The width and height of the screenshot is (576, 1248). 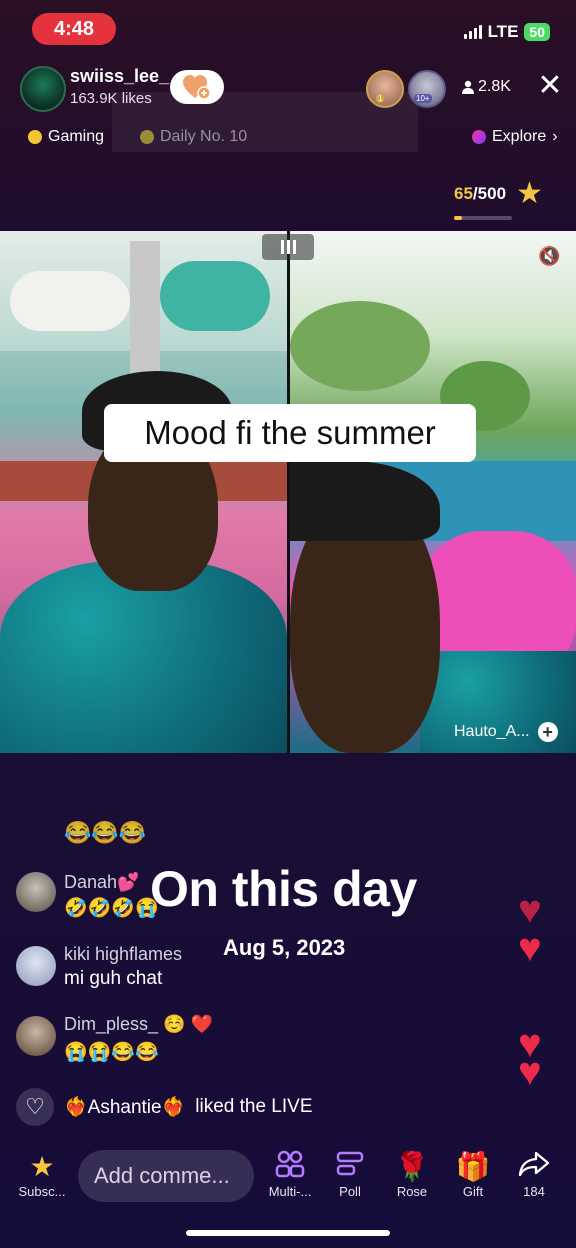 What do you see at coordinates (427, 89) in the screenshot?
I see `top-viewer-avatar: 10+` at bounding box center [427, 89].